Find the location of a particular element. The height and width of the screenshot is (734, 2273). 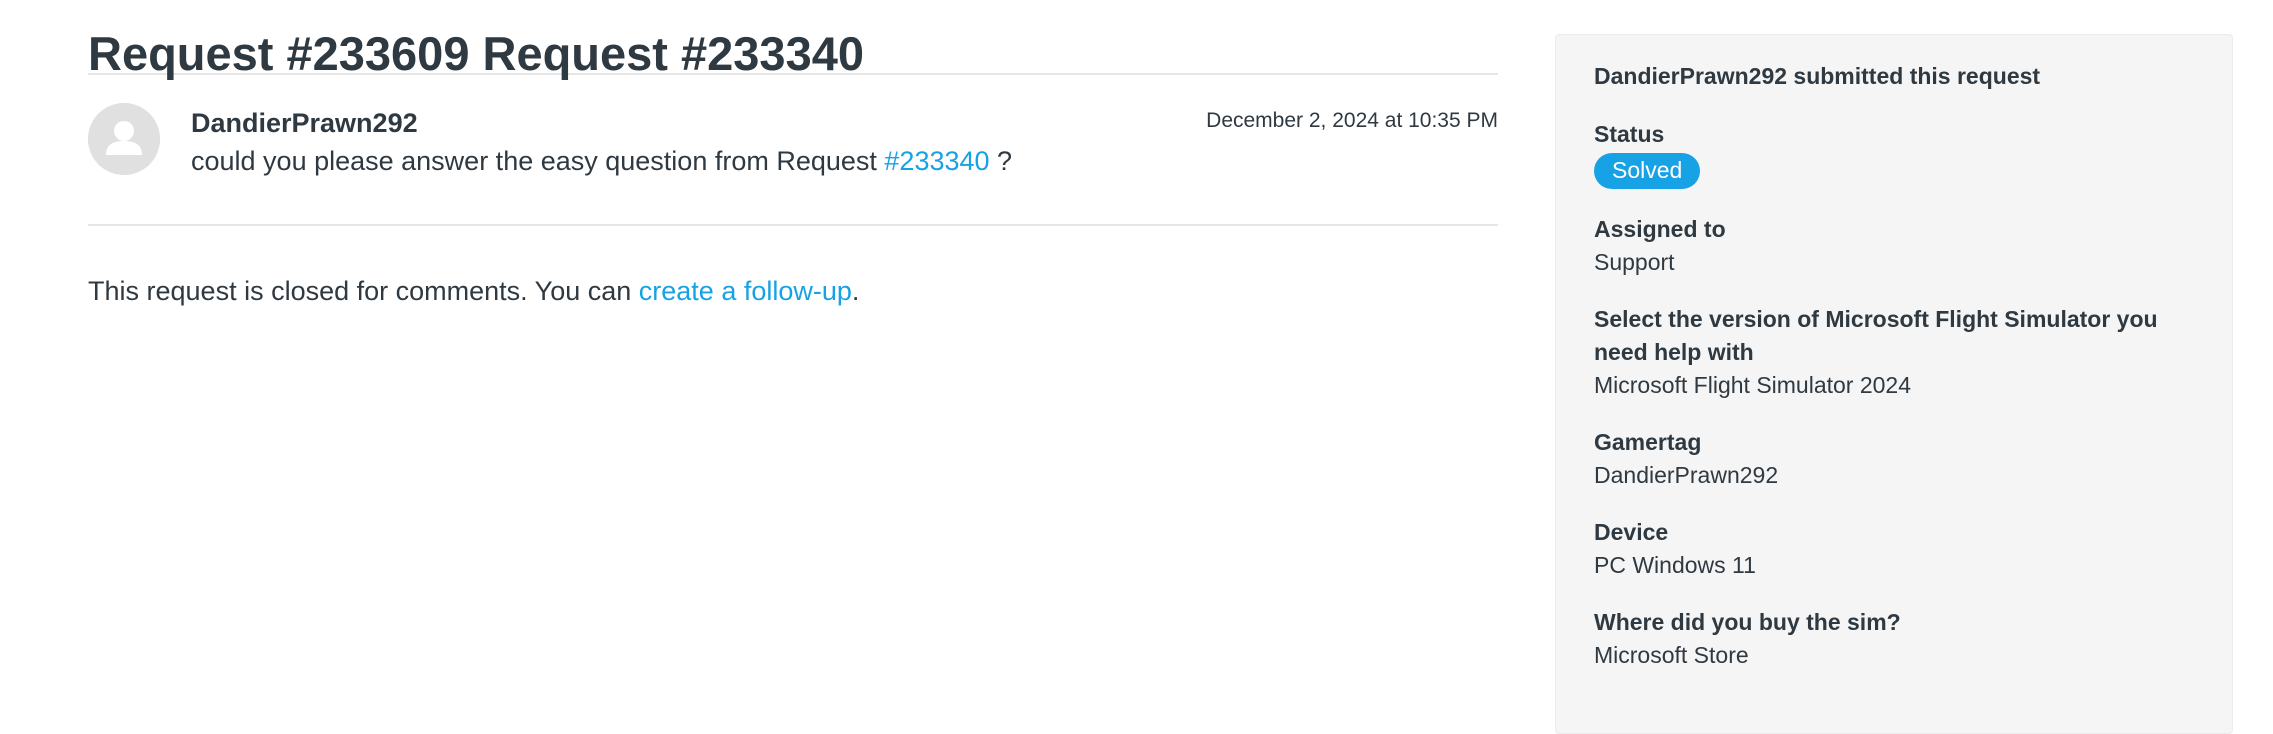

comment-date: December 2, 2024 at 10:35 PM is located at coordinates (1352, 120).